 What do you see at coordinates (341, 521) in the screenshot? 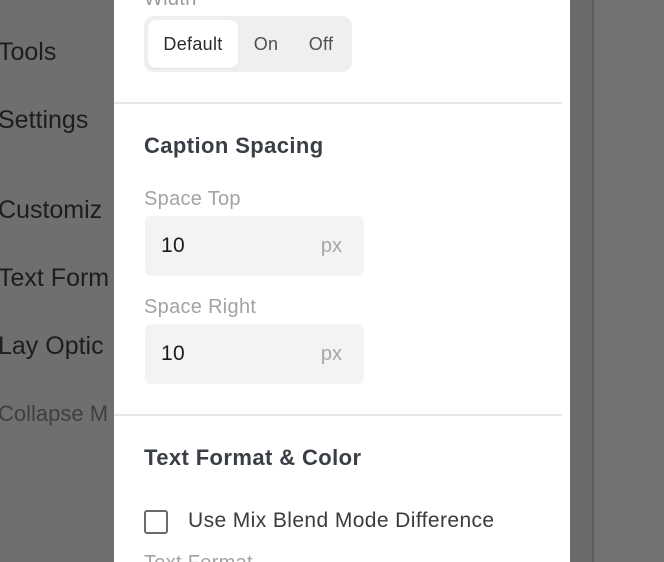
I see `mix-blend-label: Use Mix Blend Mode Difference` at bounding box center [341, 521].